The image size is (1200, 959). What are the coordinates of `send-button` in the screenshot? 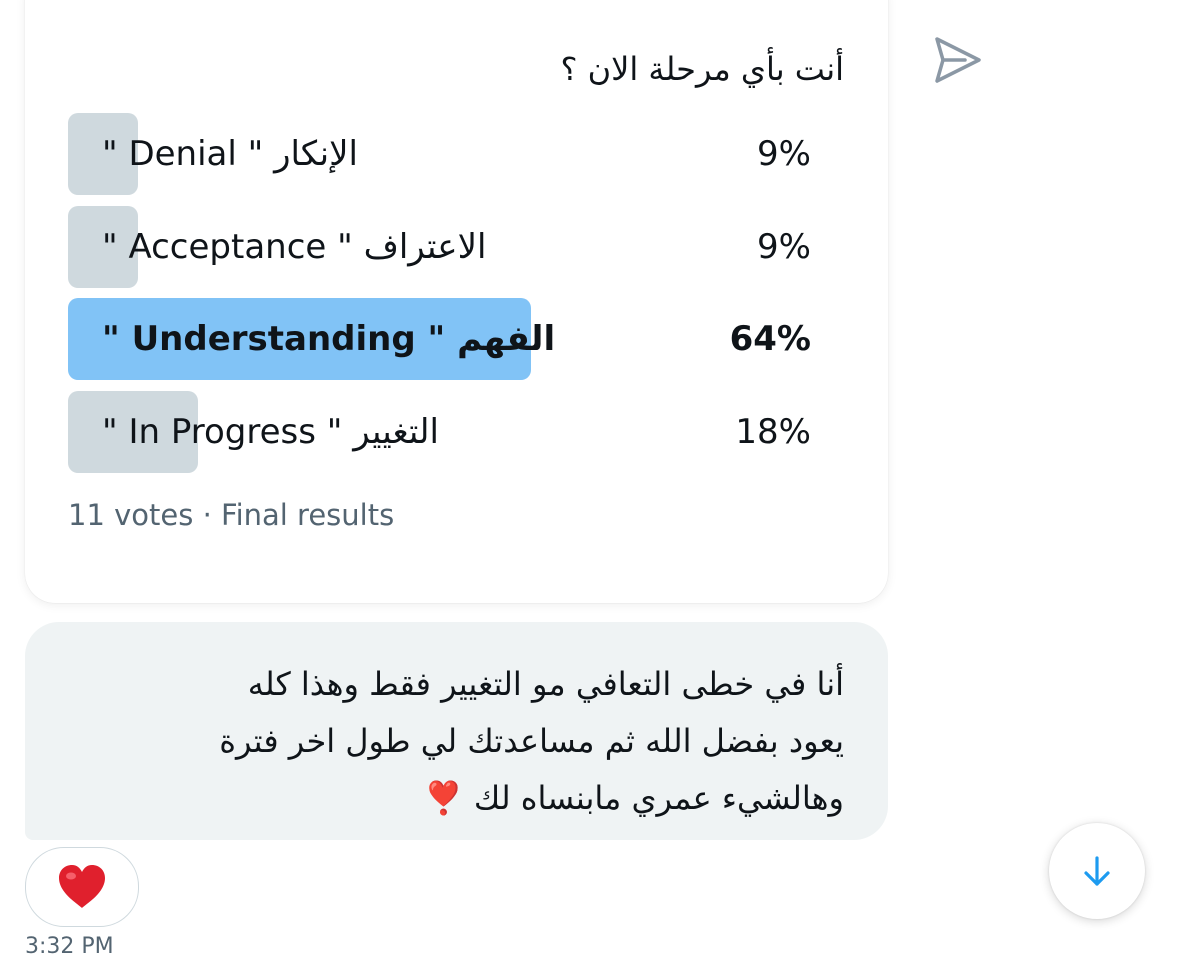 It's located at (956, 60).